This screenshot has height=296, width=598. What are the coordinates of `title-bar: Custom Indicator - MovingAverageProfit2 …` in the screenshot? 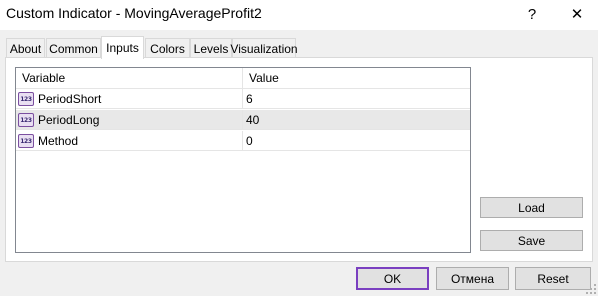 It's located at (299, 15).